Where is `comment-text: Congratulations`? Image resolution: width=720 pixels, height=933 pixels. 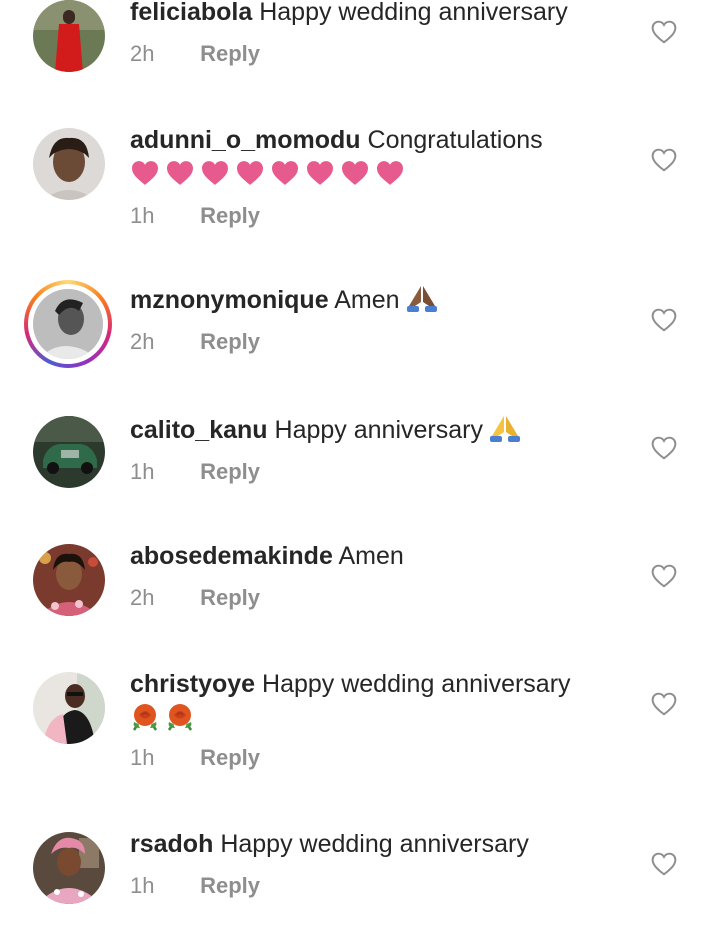
comment-text: Congratulations is located at coordinates (455, 140).